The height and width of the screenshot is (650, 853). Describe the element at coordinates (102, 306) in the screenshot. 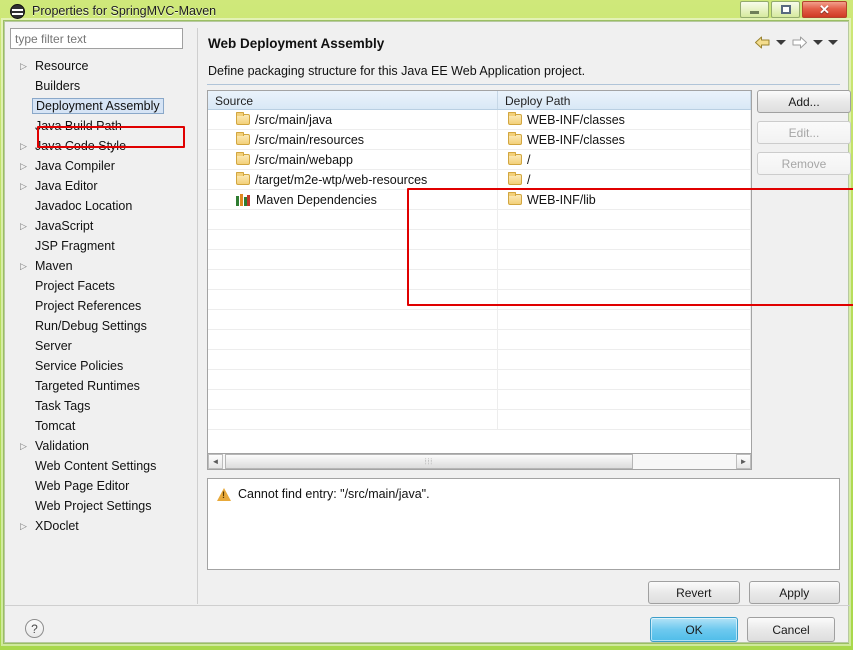

I see `sidebar-item-project-references: ▷Project References` at that location.